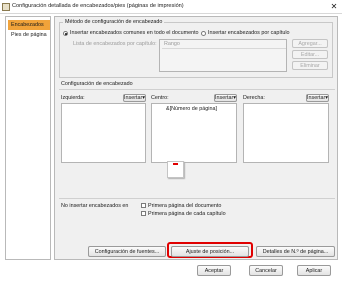 The height and width of the screenshot is (282, 342). Describe the element at coordinates (65, 33) in the screenshot. I see `radio-common-headers` at that location.